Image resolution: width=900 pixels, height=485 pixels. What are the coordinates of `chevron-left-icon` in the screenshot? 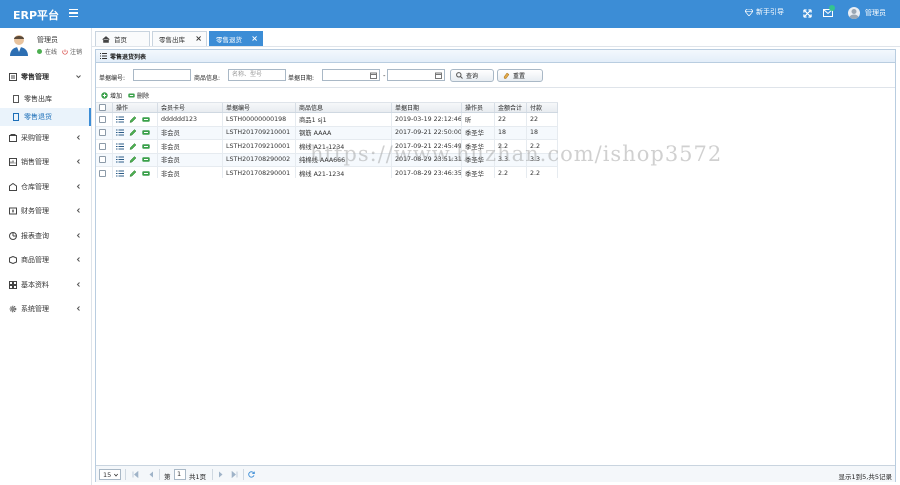 It's located at (78, 235).